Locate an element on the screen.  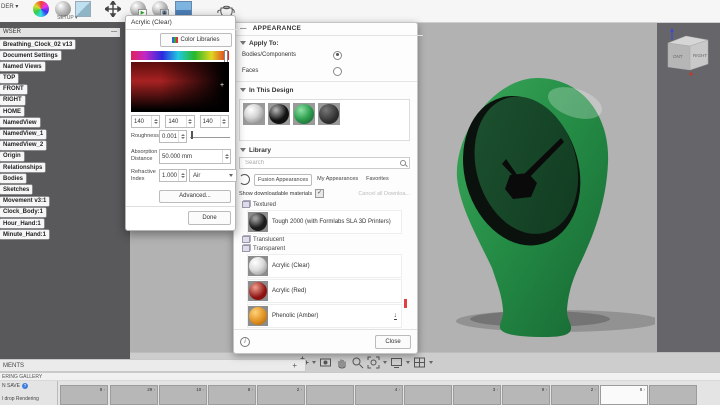
library-tab: My Appearances is located at coordinates (337, 180).